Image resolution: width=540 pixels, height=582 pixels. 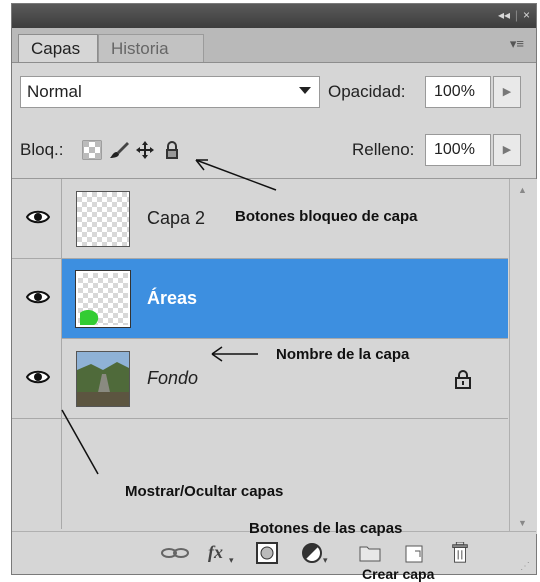 What do you see at coordinates (326, 216) in the screenshot?
I see `annotation-lock-buttons: Botones bloqueo de capa` at bounding box center [326, 216].